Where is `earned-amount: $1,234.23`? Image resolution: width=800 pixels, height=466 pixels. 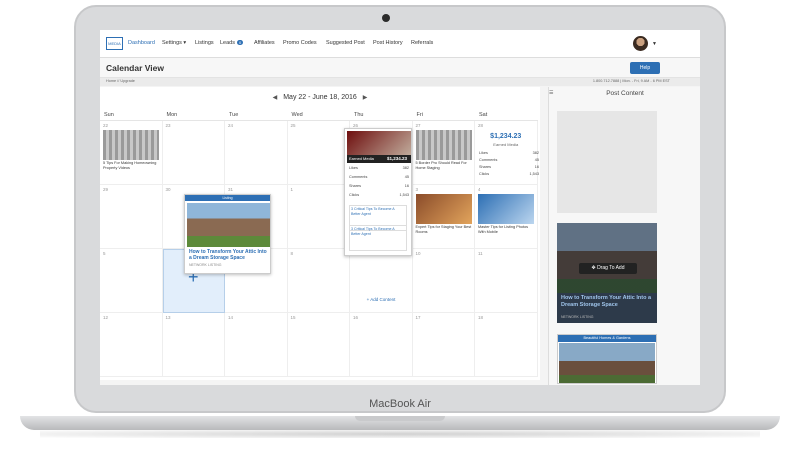
earned-amount: $1,234.23 is located at coordinates (396, 158).